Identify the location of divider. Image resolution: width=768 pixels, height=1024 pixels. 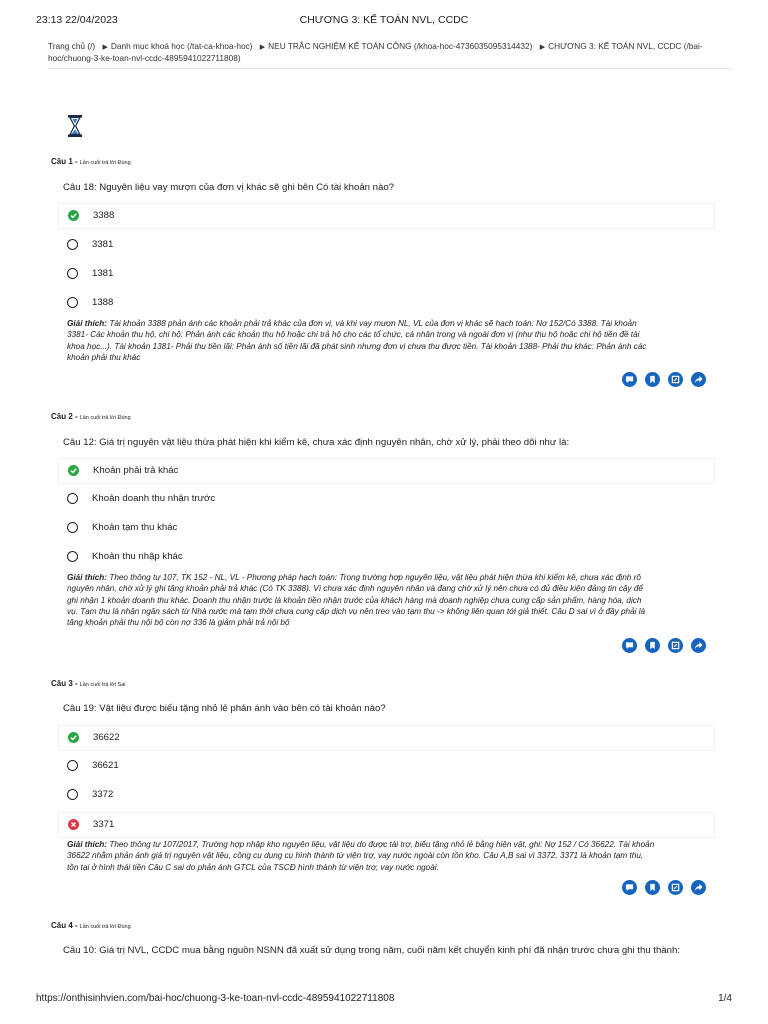
(390, 68).